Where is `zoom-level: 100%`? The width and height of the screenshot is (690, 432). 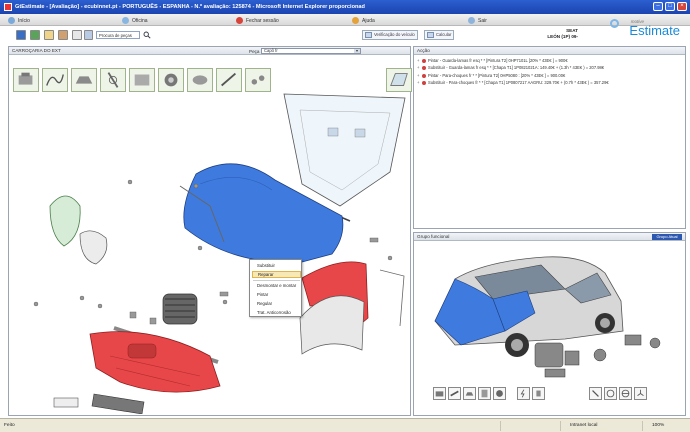
zoom-level: 100% is located at coordinates (658, 425).